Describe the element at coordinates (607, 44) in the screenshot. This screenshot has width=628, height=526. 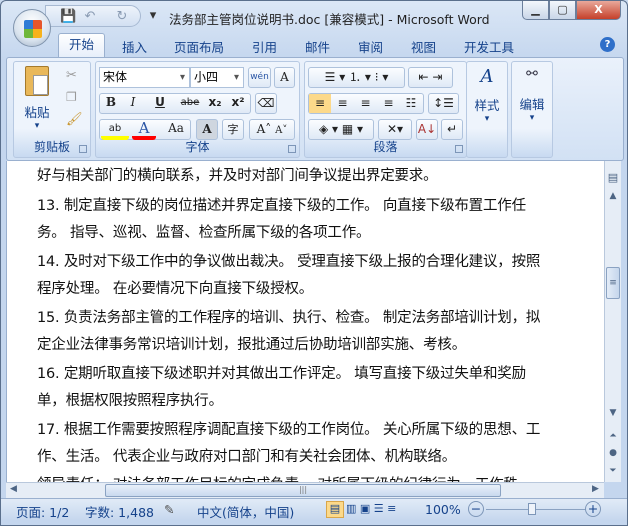
I see `help-icon: ?` at that location.